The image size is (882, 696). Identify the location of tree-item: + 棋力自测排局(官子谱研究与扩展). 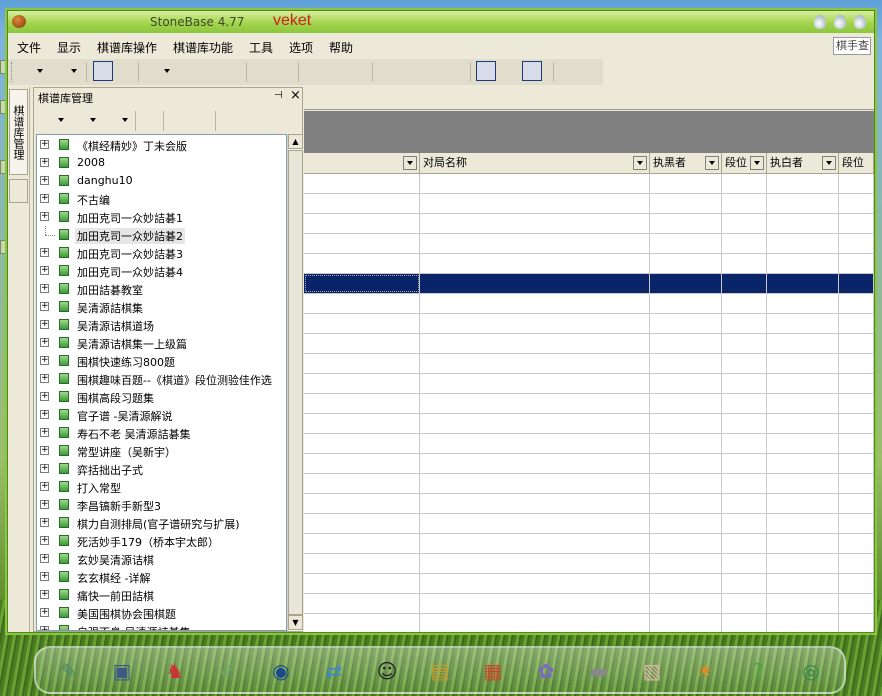
(161, 523).